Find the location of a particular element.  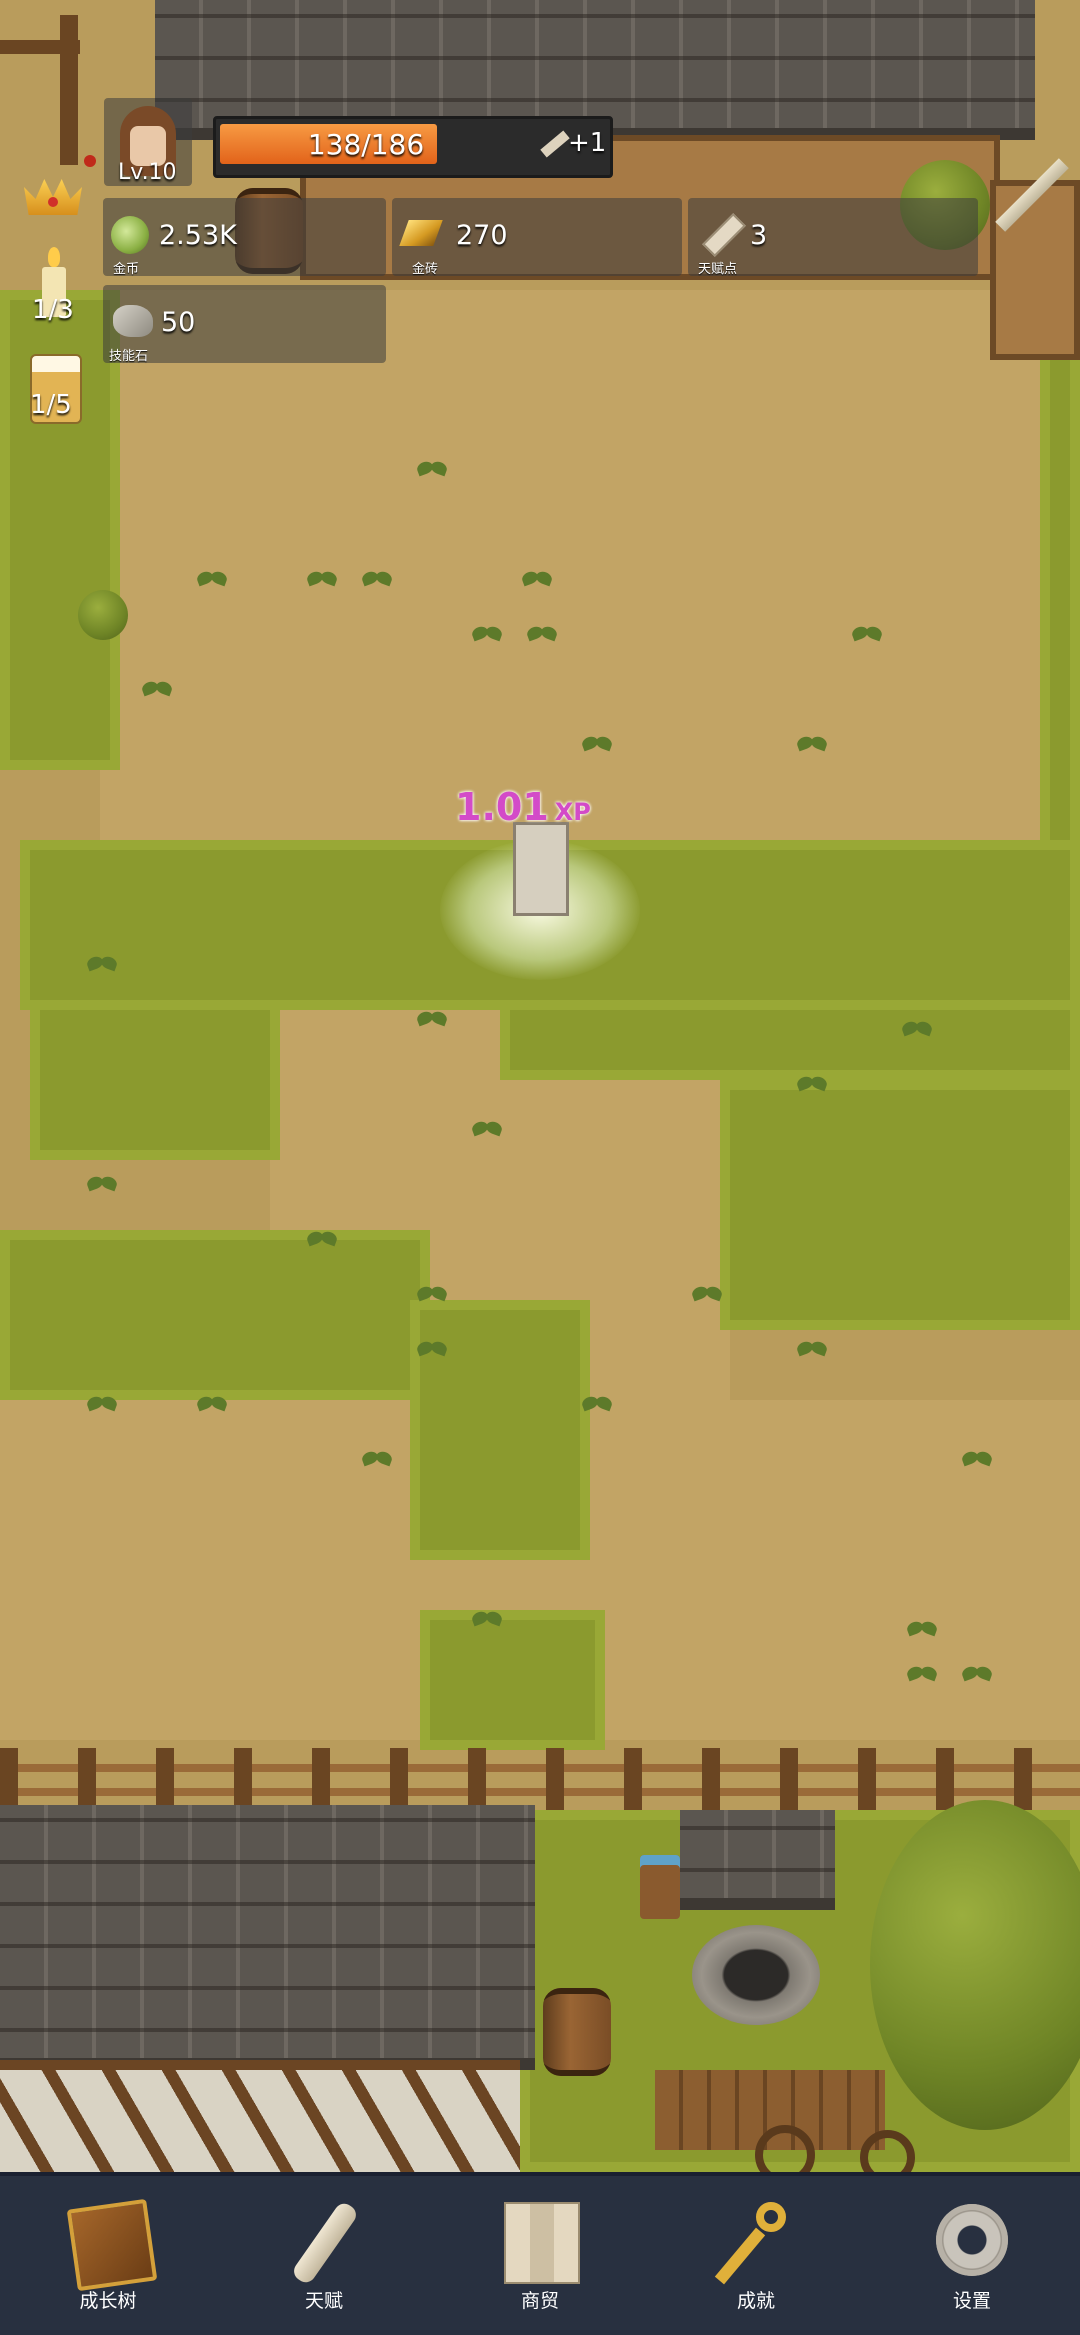

crown-button is located at coordinates (53, 193).